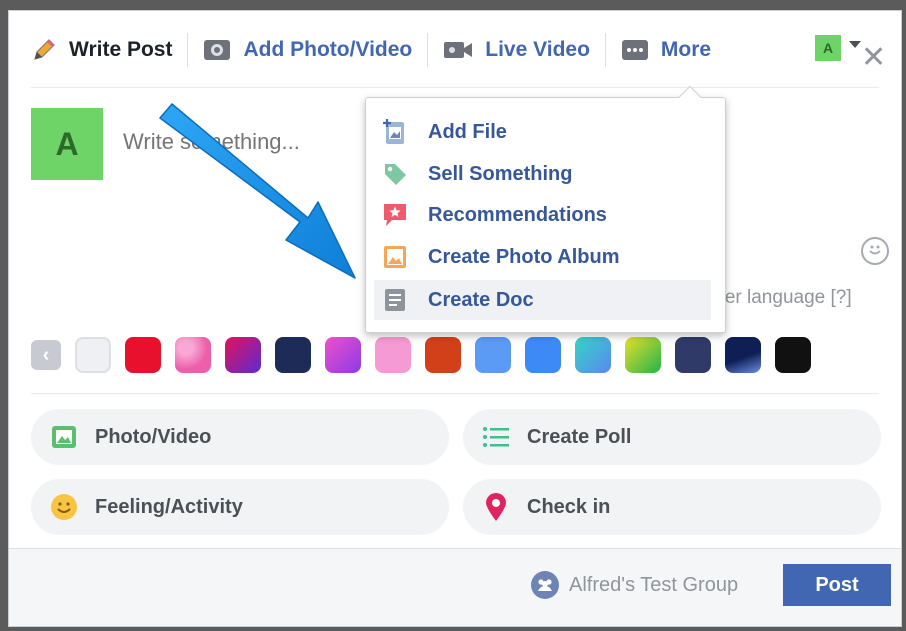 The image size is (906, 631). Describe the element at coordinates (169, 506) in the screenshot. I see `action-label: Feeling/Activity` at that location.